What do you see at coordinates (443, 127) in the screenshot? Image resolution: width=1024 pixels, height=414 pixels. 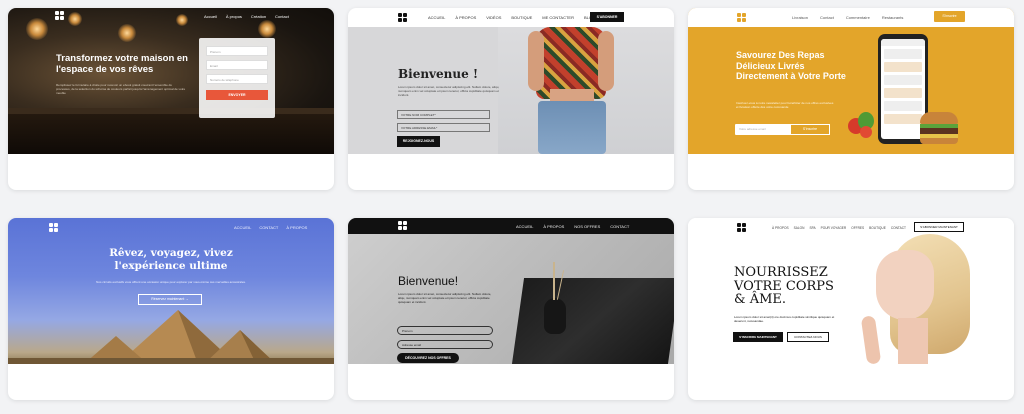 I see `email-field: VOTRE ADRESSE EMAIL*` at bounding box center [443, 127].